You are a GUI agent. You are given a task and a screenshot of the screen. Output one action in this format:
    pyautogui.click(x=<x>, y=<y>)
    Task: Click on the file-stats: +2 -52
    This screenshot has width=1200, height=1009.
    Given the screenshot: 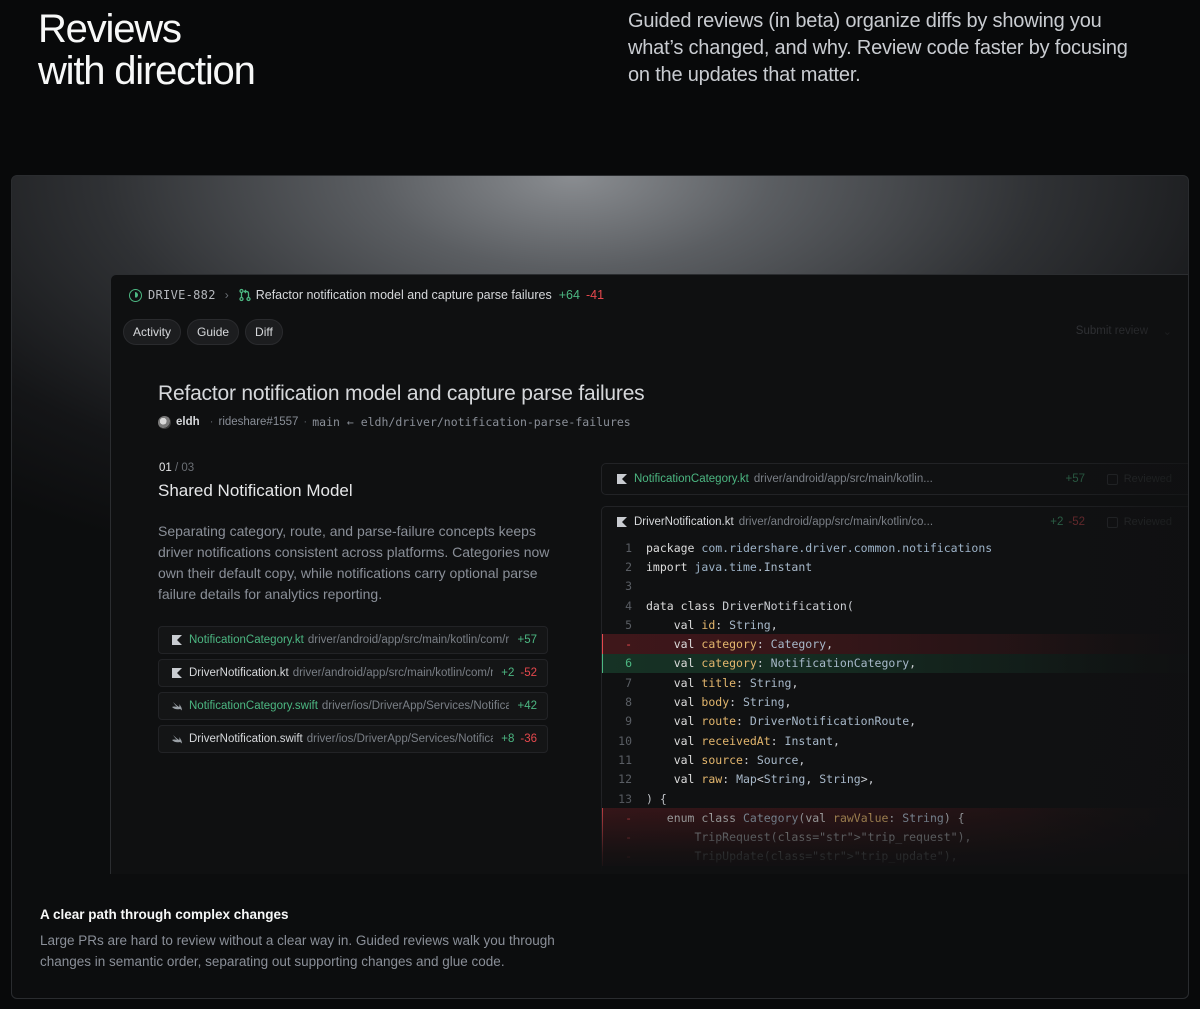 What is the action you would take?
    pyautogui.click(x=1067, y=522)
    